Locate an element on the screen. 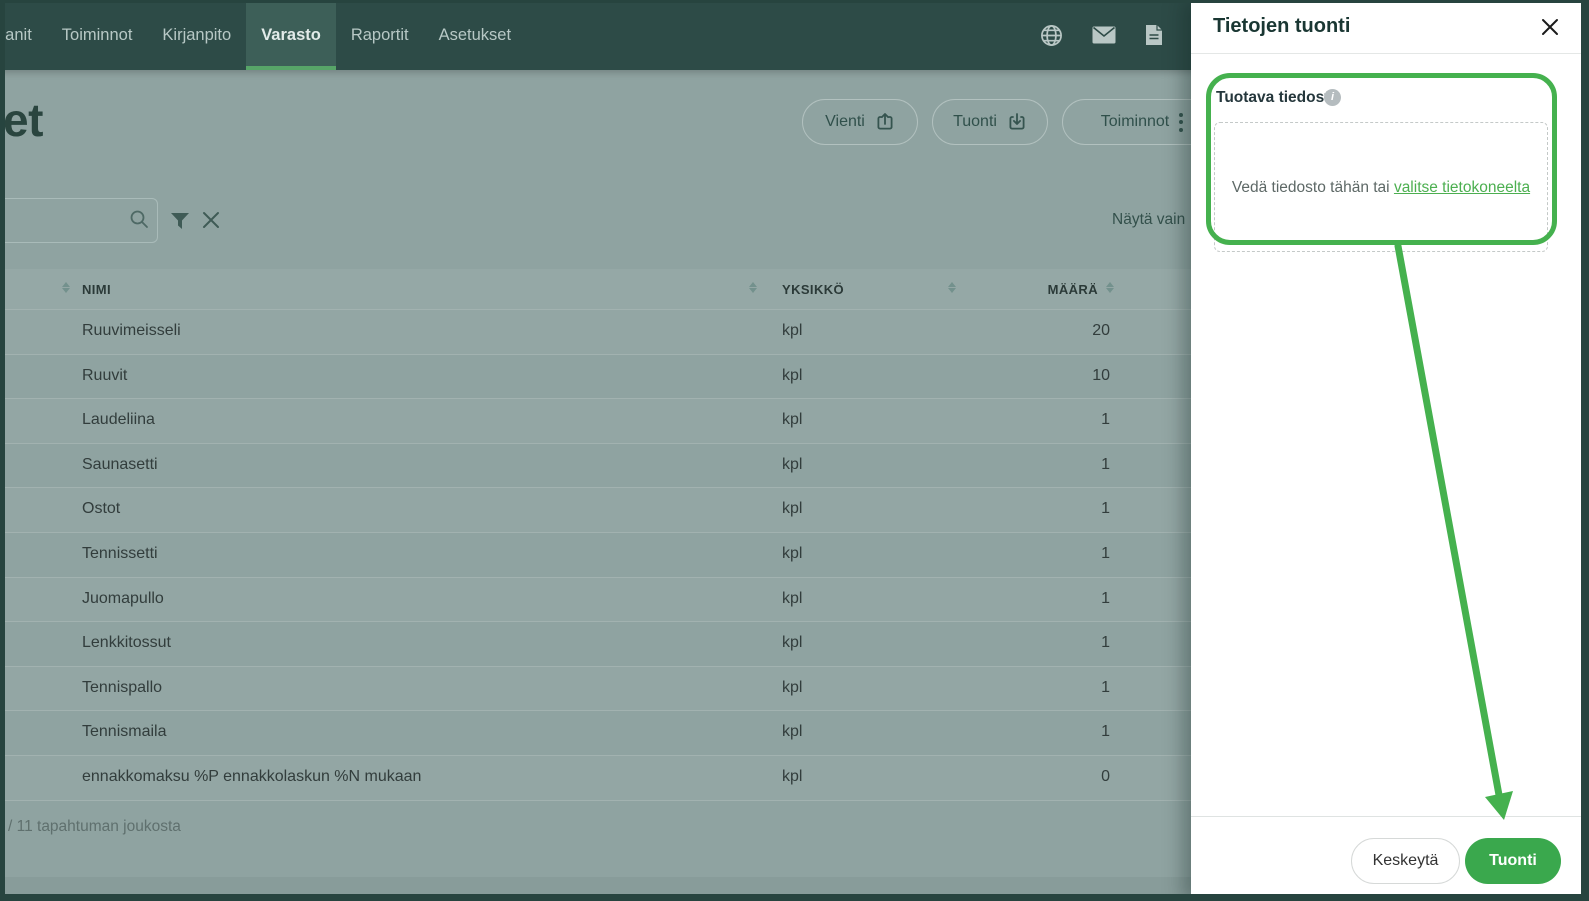  nav-tab-partial: panit is located at coordinates (23, 35).